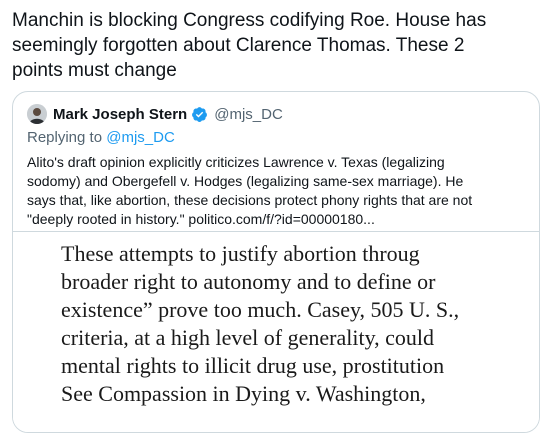  Describe the element at coordinates (248, 114) in the screenshot. I see `author-handle: @mjs_DC` at that location.